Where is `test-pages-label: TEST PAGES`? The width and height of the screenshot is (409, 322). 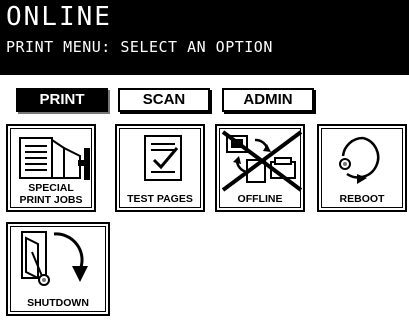
test-pages-label: TEST PAGES is located at coordinates (160, 199).